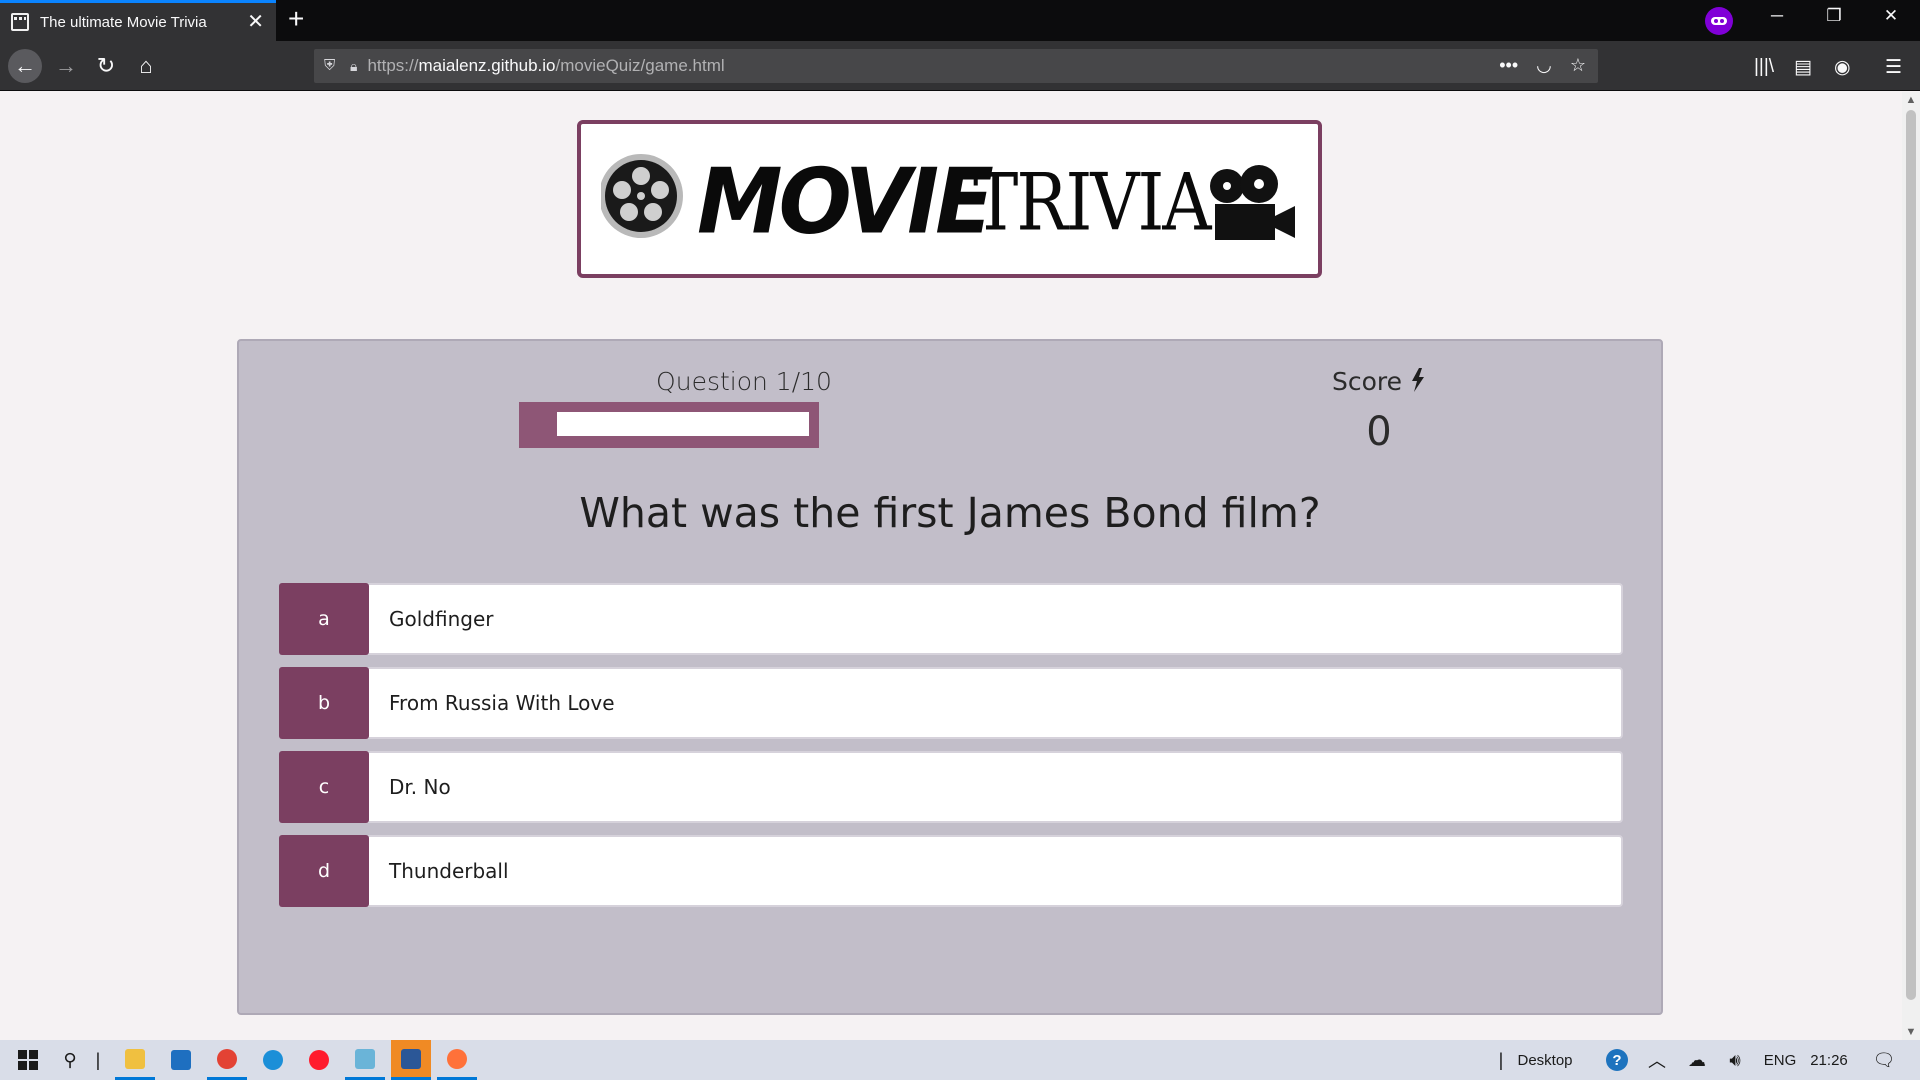  I want to click on close-tab-icon: ✕, so click(255, 22).